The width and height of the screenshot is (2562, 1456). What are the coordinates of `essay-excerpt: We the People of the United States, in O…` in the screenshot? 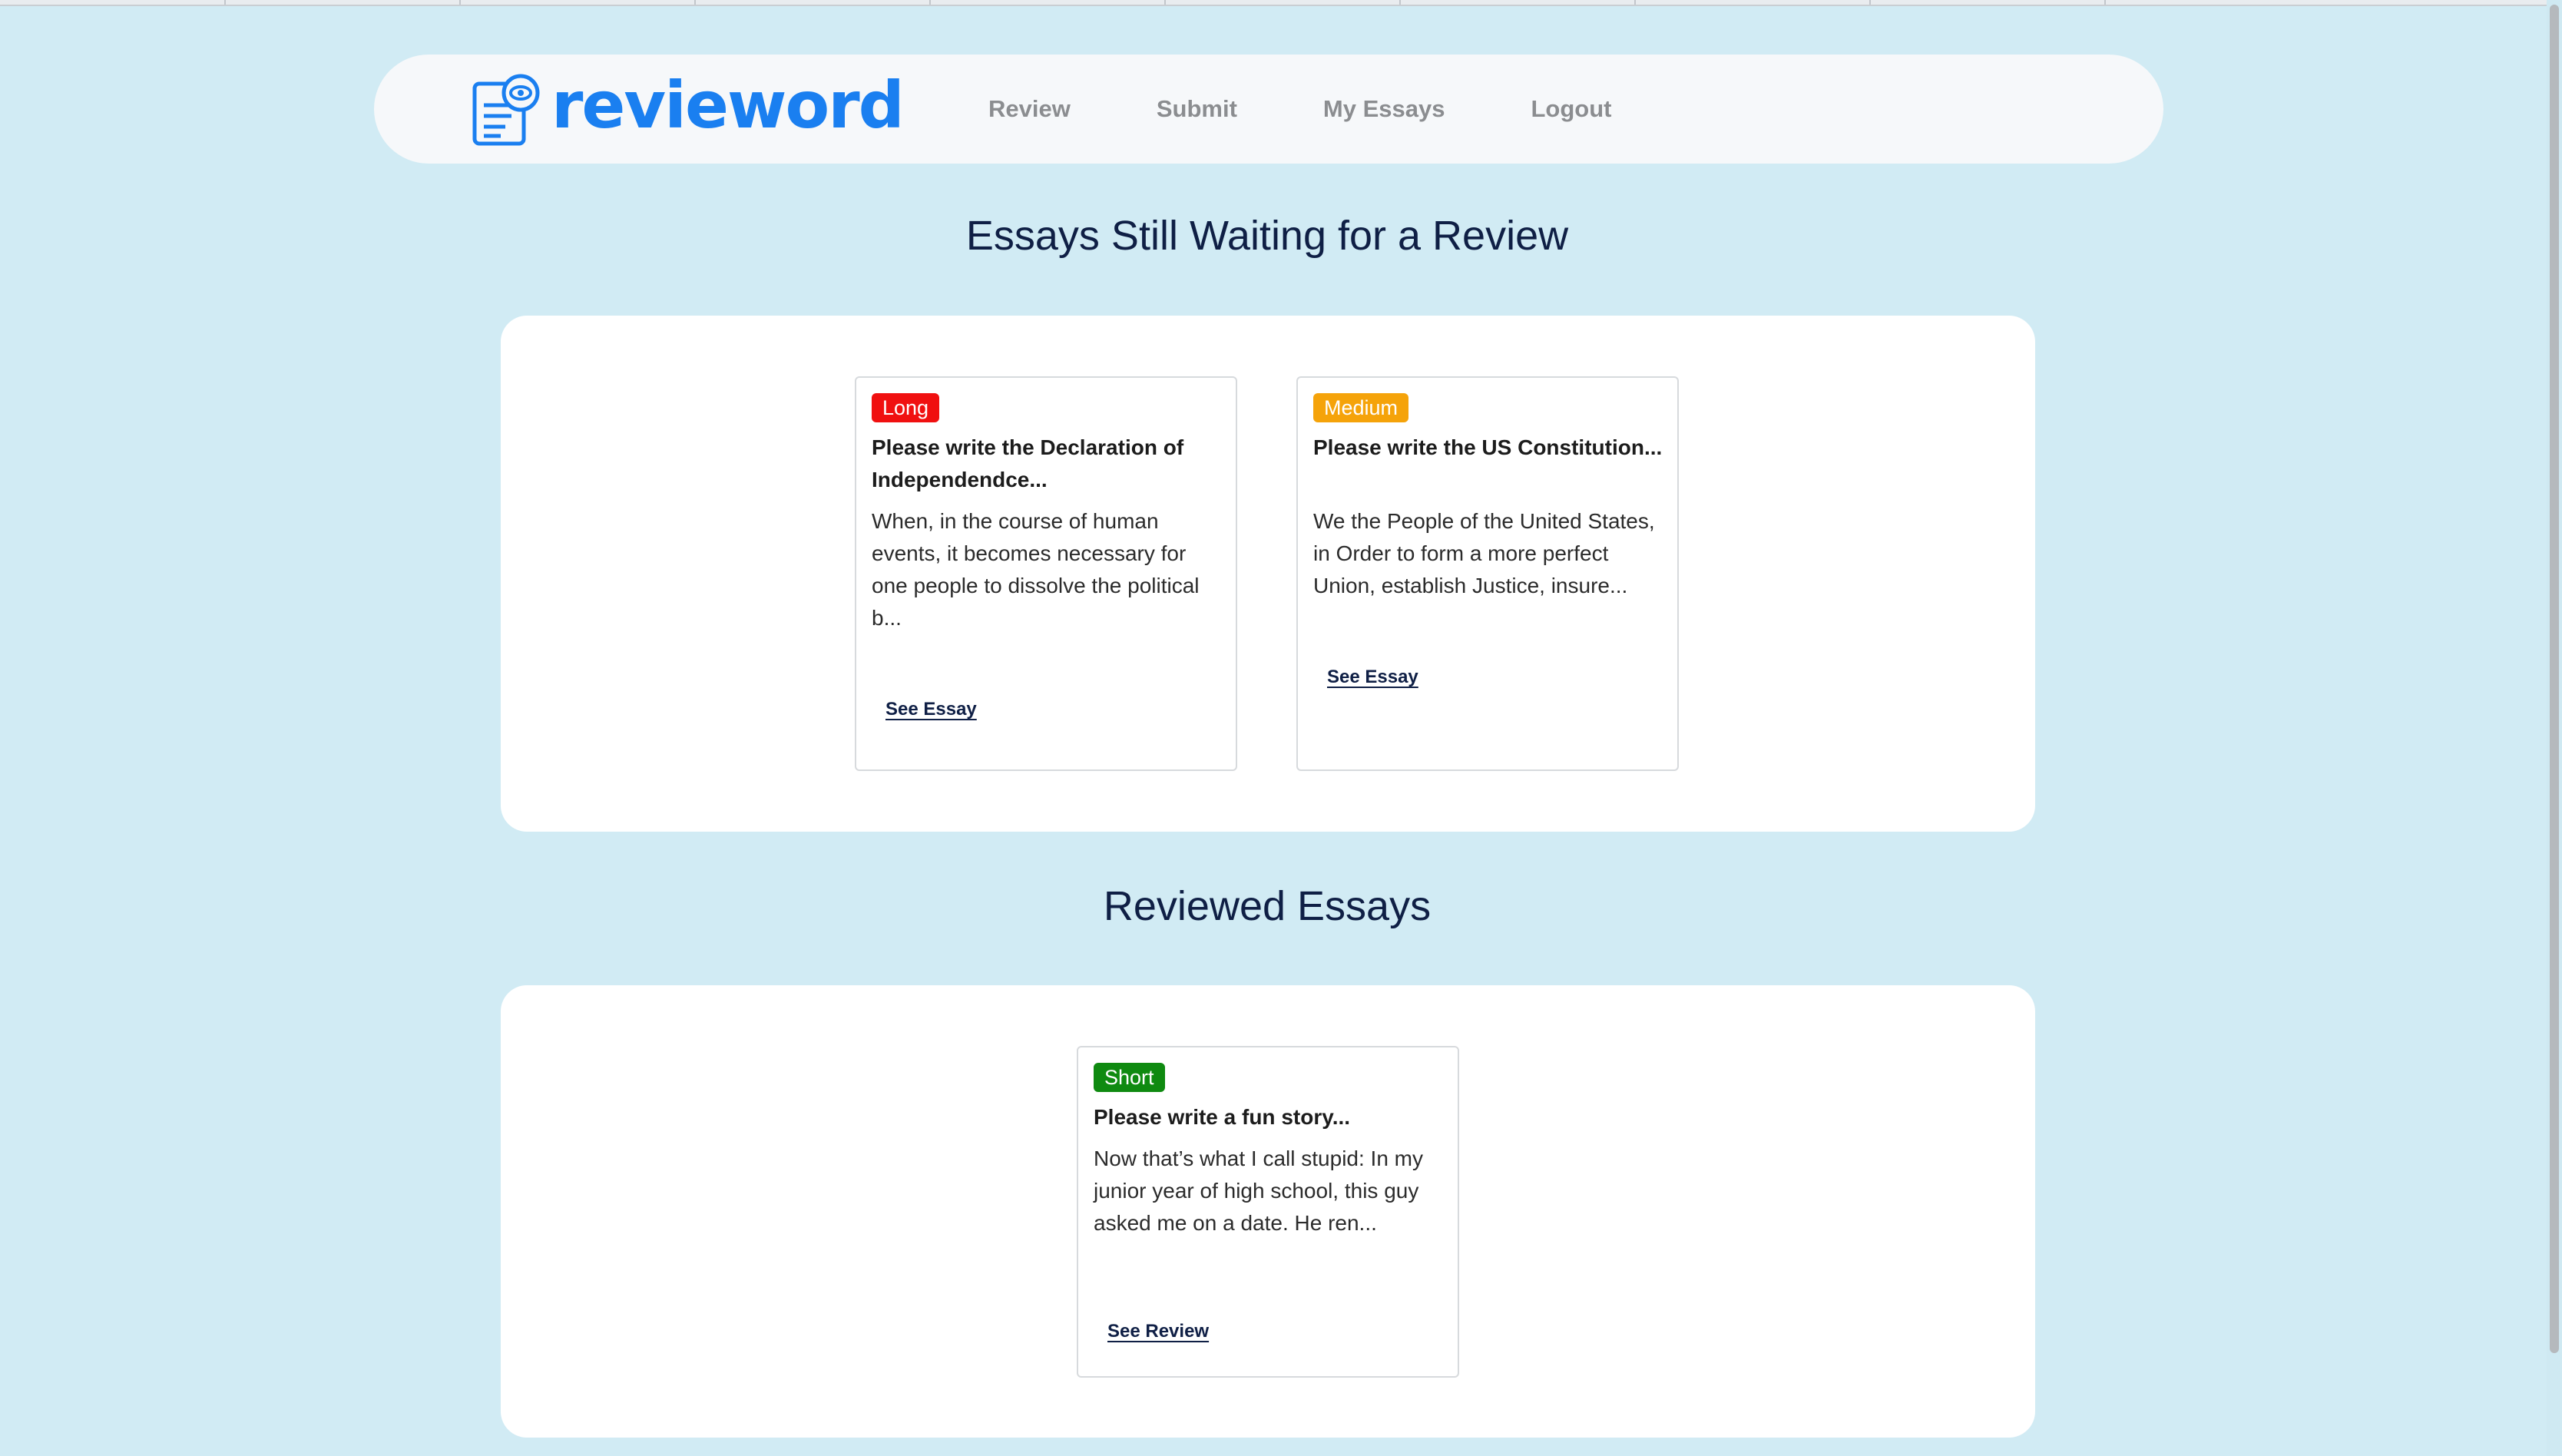 It's located at (1484, 553).